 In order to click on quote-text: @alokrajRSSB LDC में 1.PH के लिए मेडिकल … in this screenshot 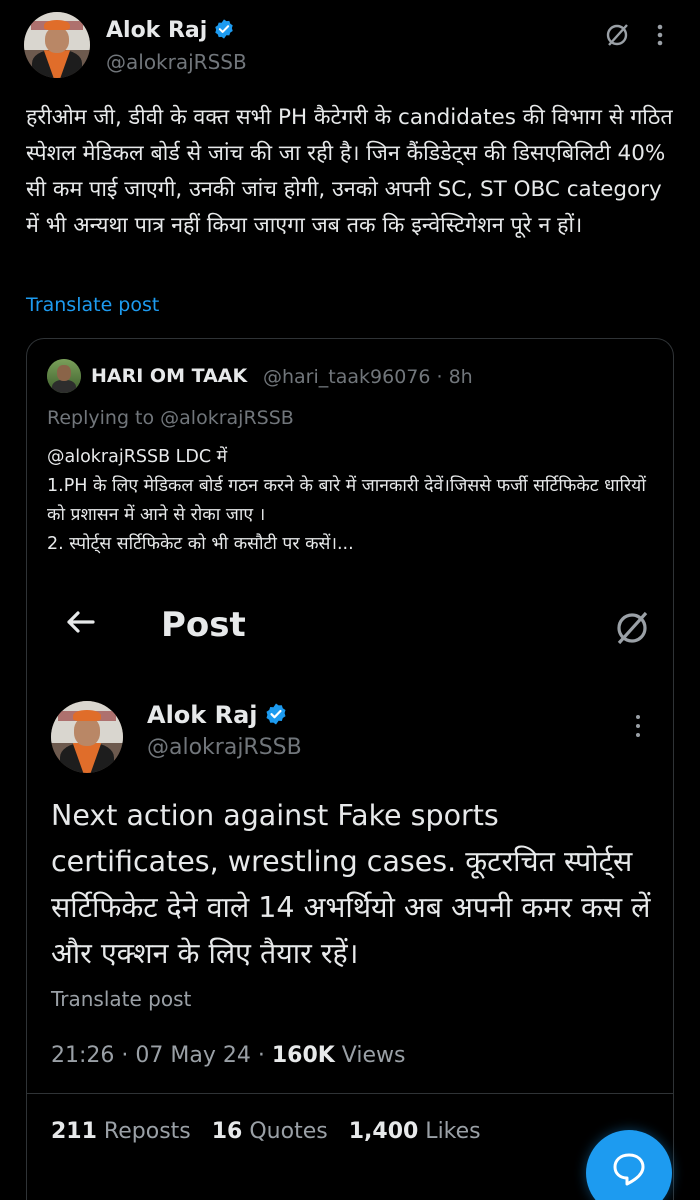, I will do `click(357, 501)`.